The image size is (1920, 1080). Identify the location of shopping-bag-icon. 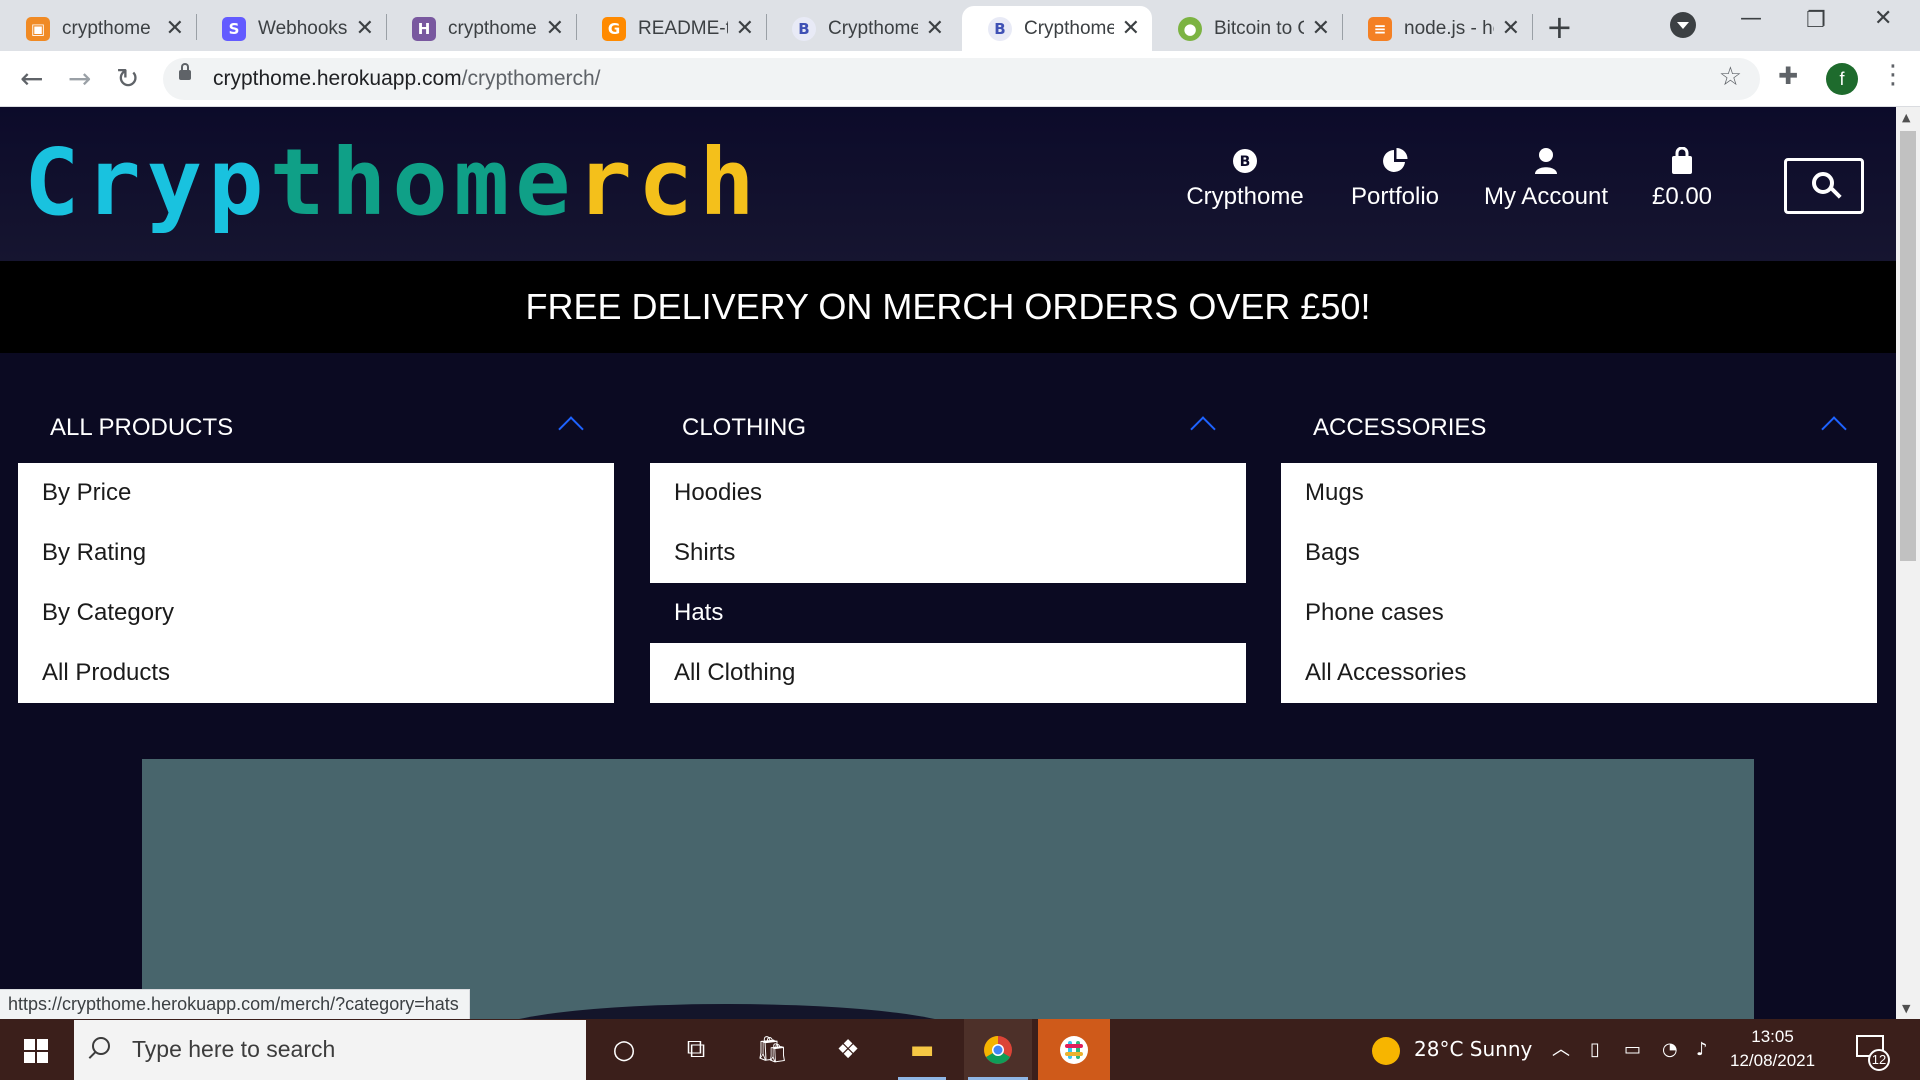
(1682, 160).